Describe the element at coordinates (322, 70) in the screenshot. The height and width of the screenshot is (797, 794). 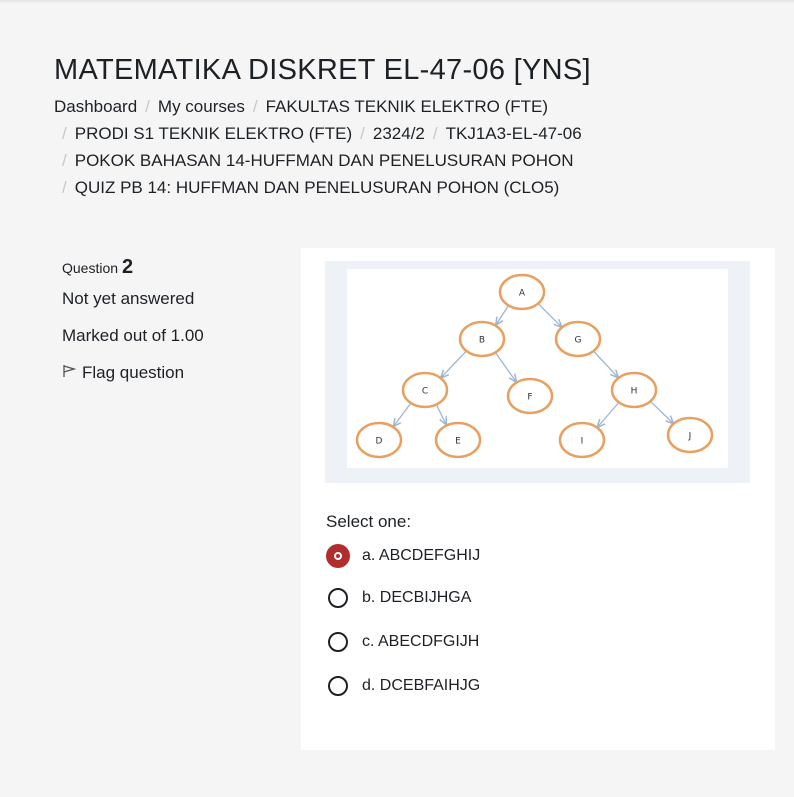
I see `page-title: MATEMATIKA DISKRET EL-47-06 [YNS]` at that location.